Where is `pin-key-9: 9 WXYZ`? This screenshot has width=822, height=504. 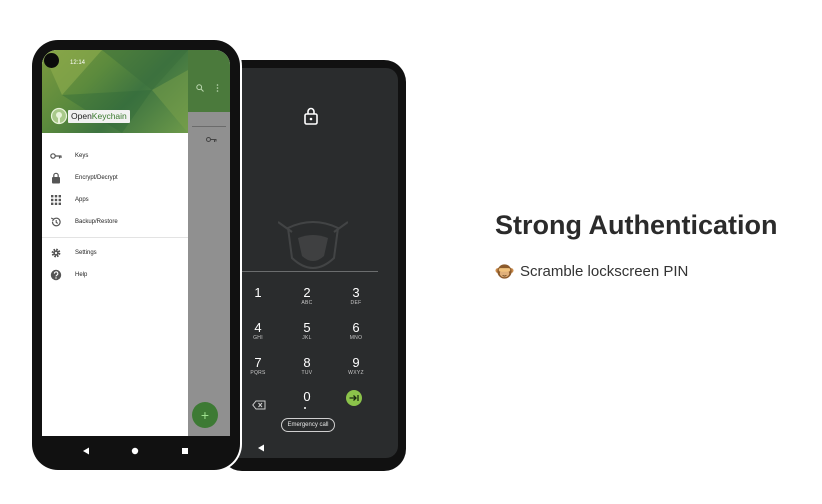
pin-key-9: 9 WXYZ is located at coordinates (356, 366).